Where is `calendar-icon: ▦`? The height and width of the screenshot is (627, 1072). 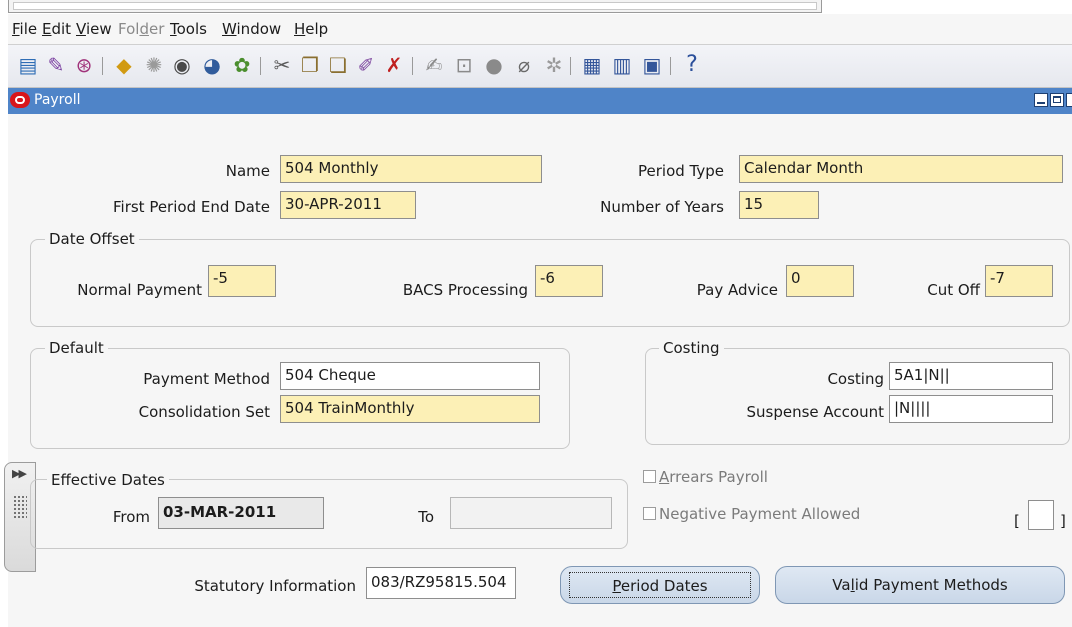
calendar-icon: ▦ is located at coordinates (592, 65).